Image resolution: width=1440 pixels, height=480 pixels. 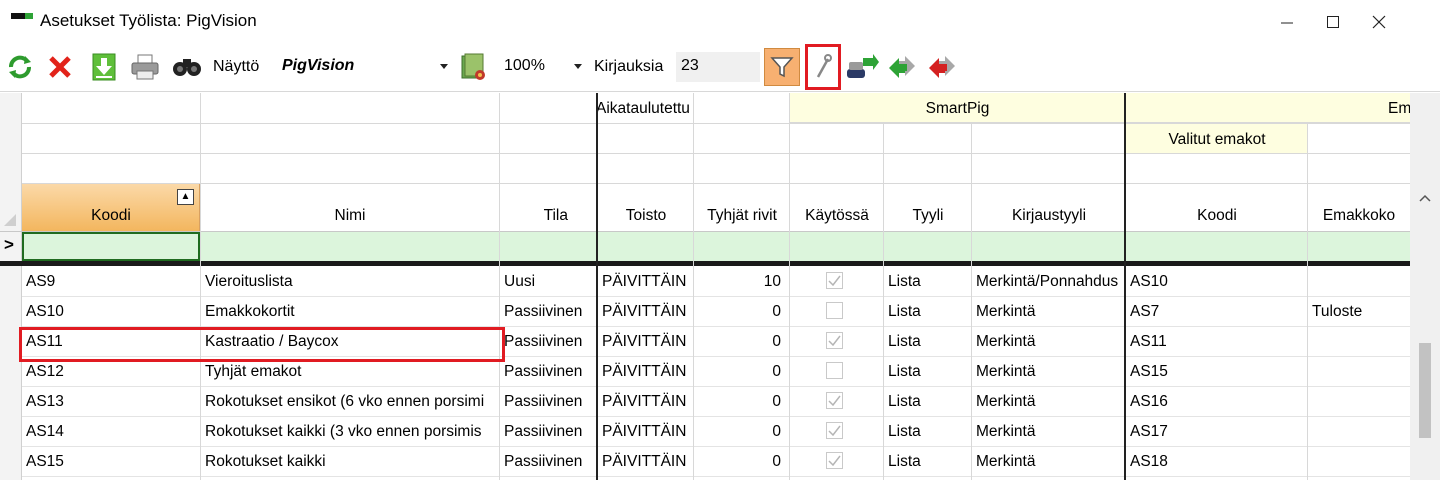 What do you see at coordinates (350, 282) in the screenshot?
I see `cell-nimi: Vieroituslista` at bounding box center [350, 282].